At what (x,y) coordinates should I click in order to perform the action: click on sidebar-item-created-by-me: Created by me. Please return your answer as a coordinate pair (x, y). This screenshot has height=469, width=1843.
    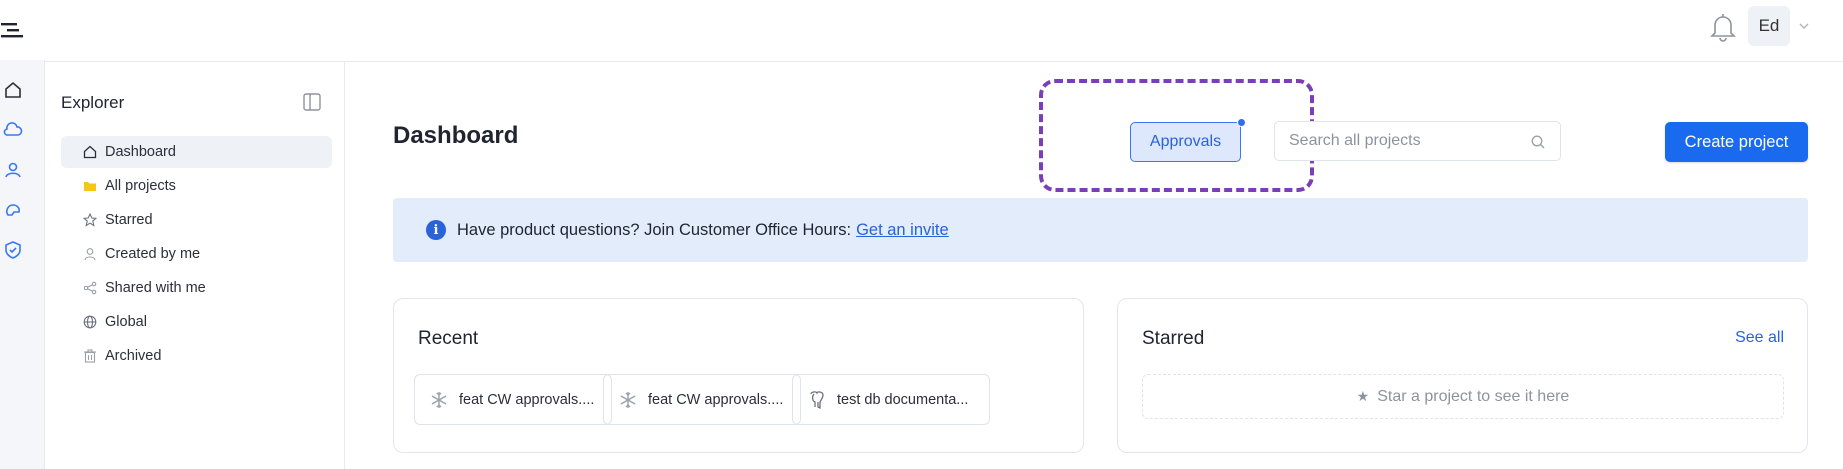
    Looking at the image, I should click on (196, 254).